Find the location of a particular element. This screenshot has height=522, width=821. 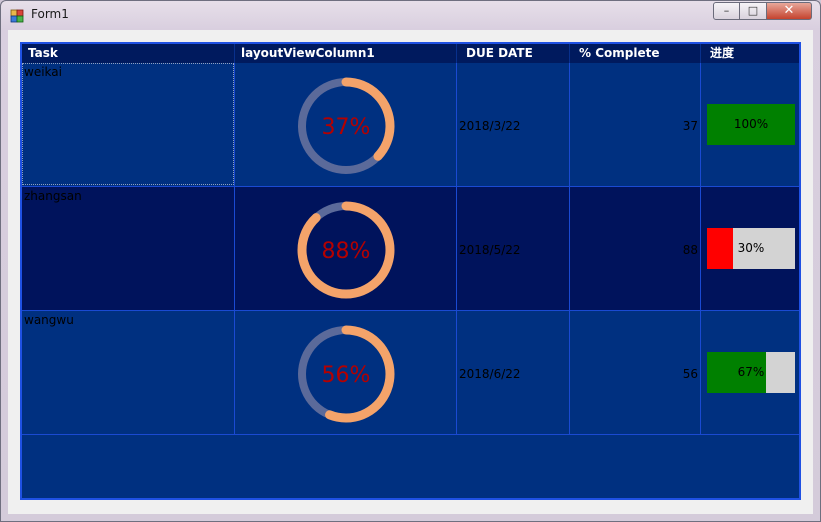

due-date-cell: 2018/5/22 is located at coordinates (513, 248).